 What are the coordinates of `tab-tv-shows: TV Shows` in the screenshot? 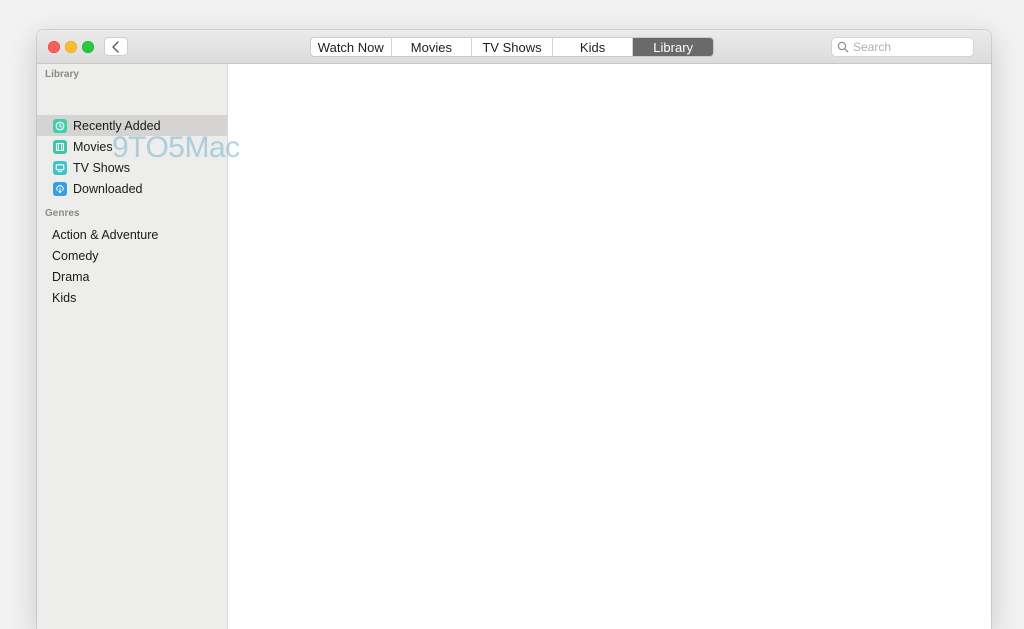 It's located at (512, 47).